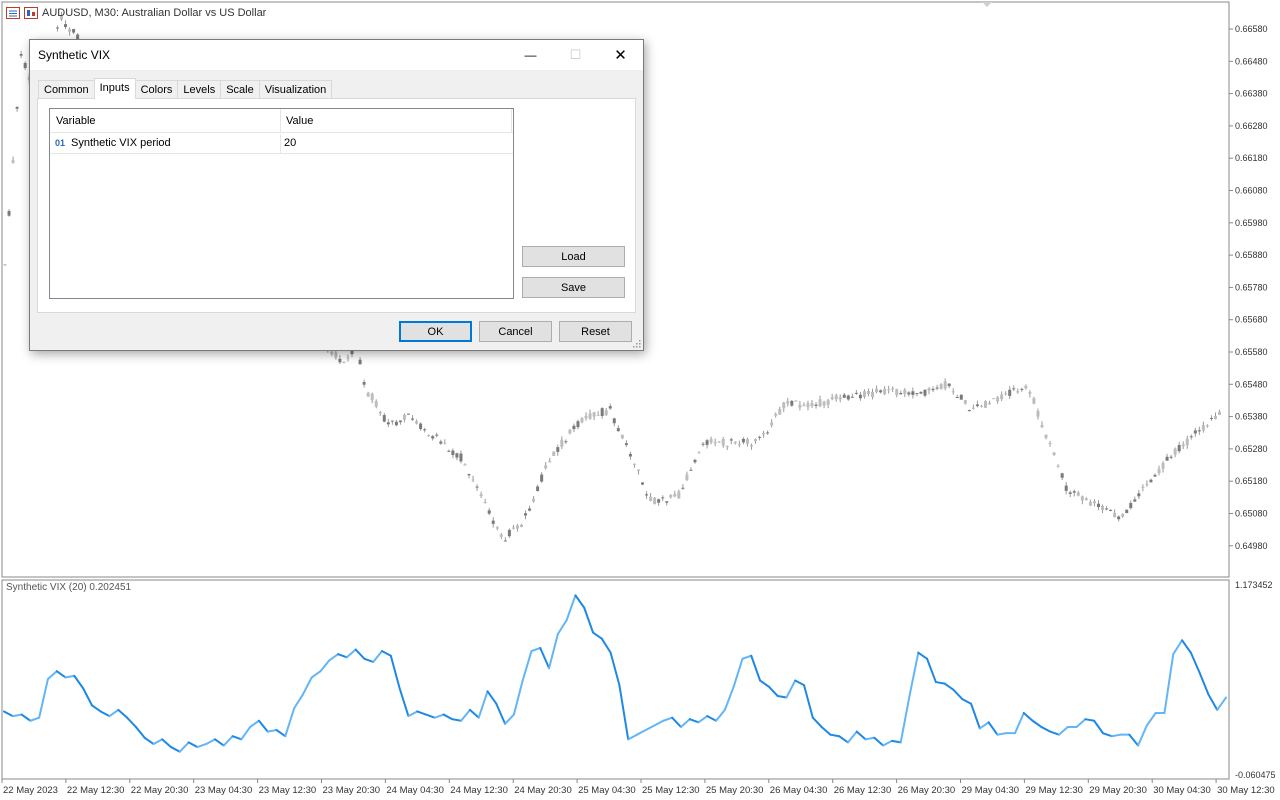 The height and width of the screenshot is (800, 1280). I want to click on column-header-variable: Variable, so click(76, 121).